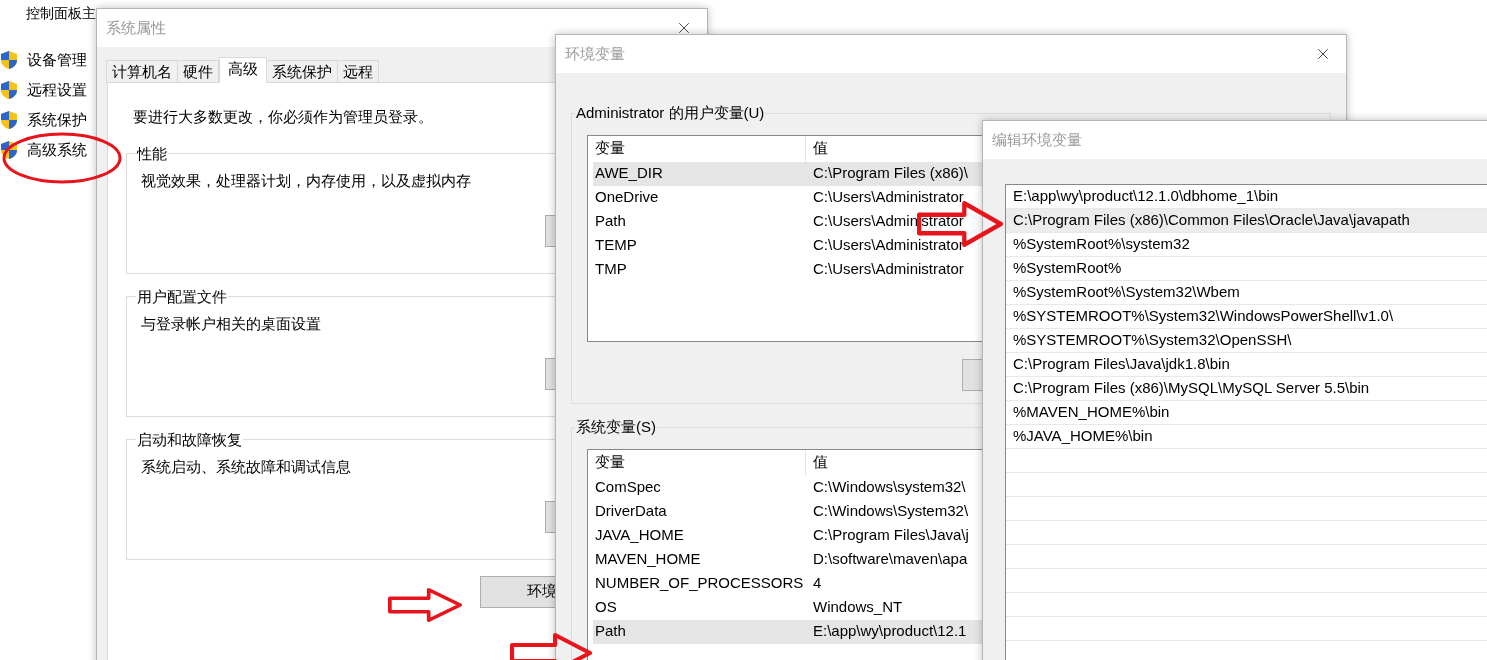 The width and height of the screenshot is (1487, 660). What do you see at coordinates (61, 13) in the screenshot?
I see `home-link: 控制面板主` at bounding box center [61, 13].